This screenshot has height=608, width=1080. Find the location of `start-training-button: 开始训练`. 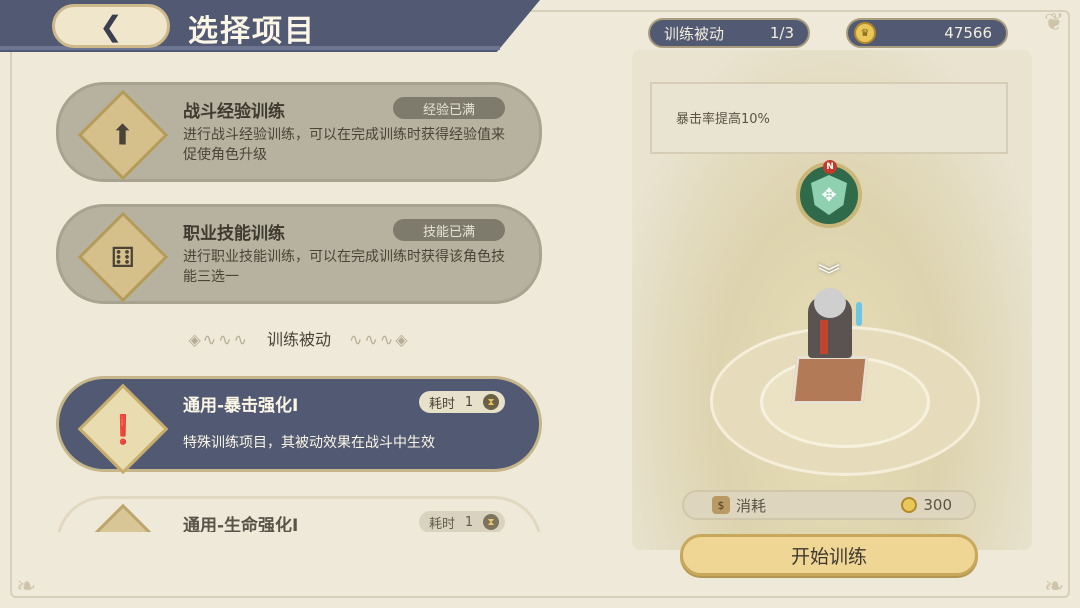

start-training-button: 开始训练 is located at coordinates (829, 555).